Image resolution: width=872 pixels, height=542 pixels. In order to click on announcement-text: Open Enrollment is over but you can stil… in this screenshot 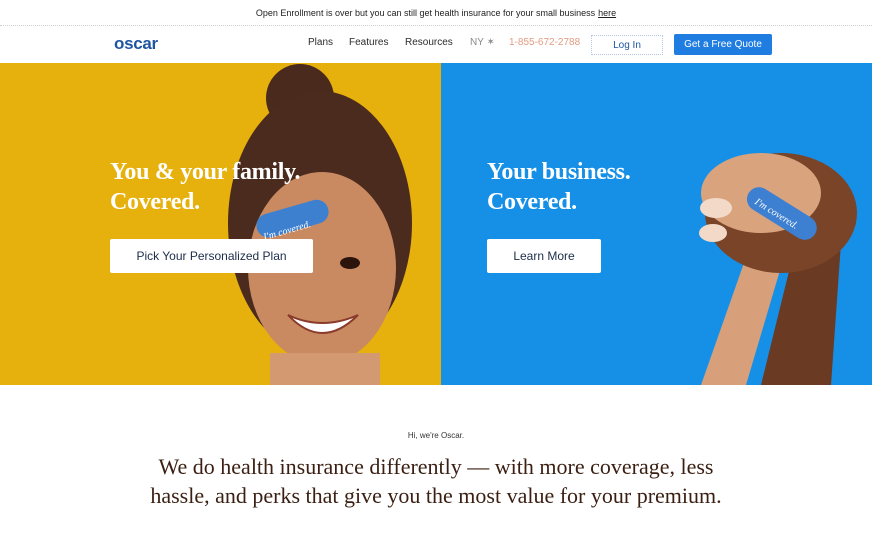, I will do `click(425, 12)`.